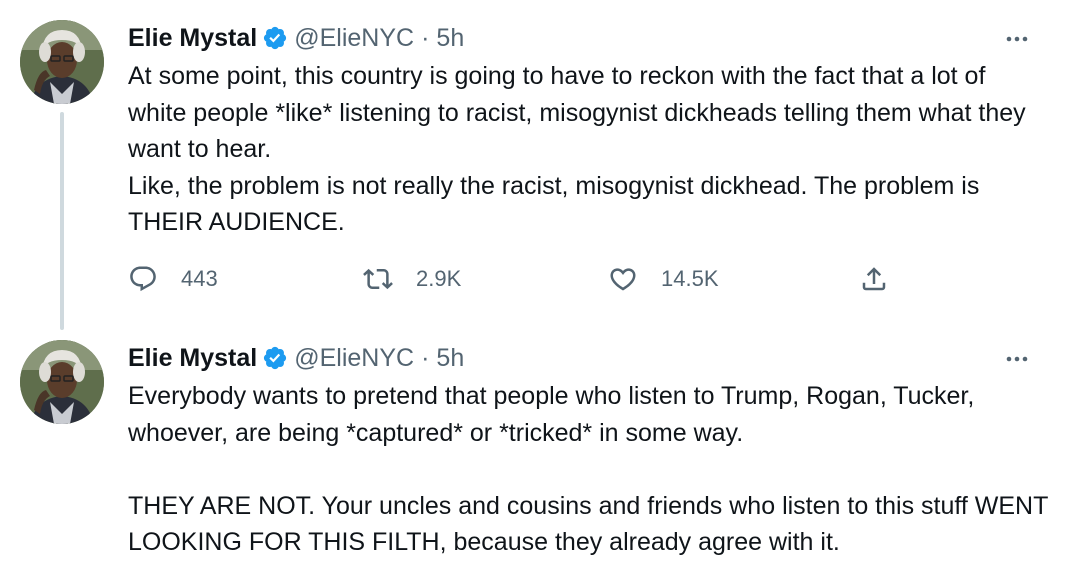  Describe the element at coordinates (412, 279) in the screenshot. I see `retweet-button: 2.9K` at that location.